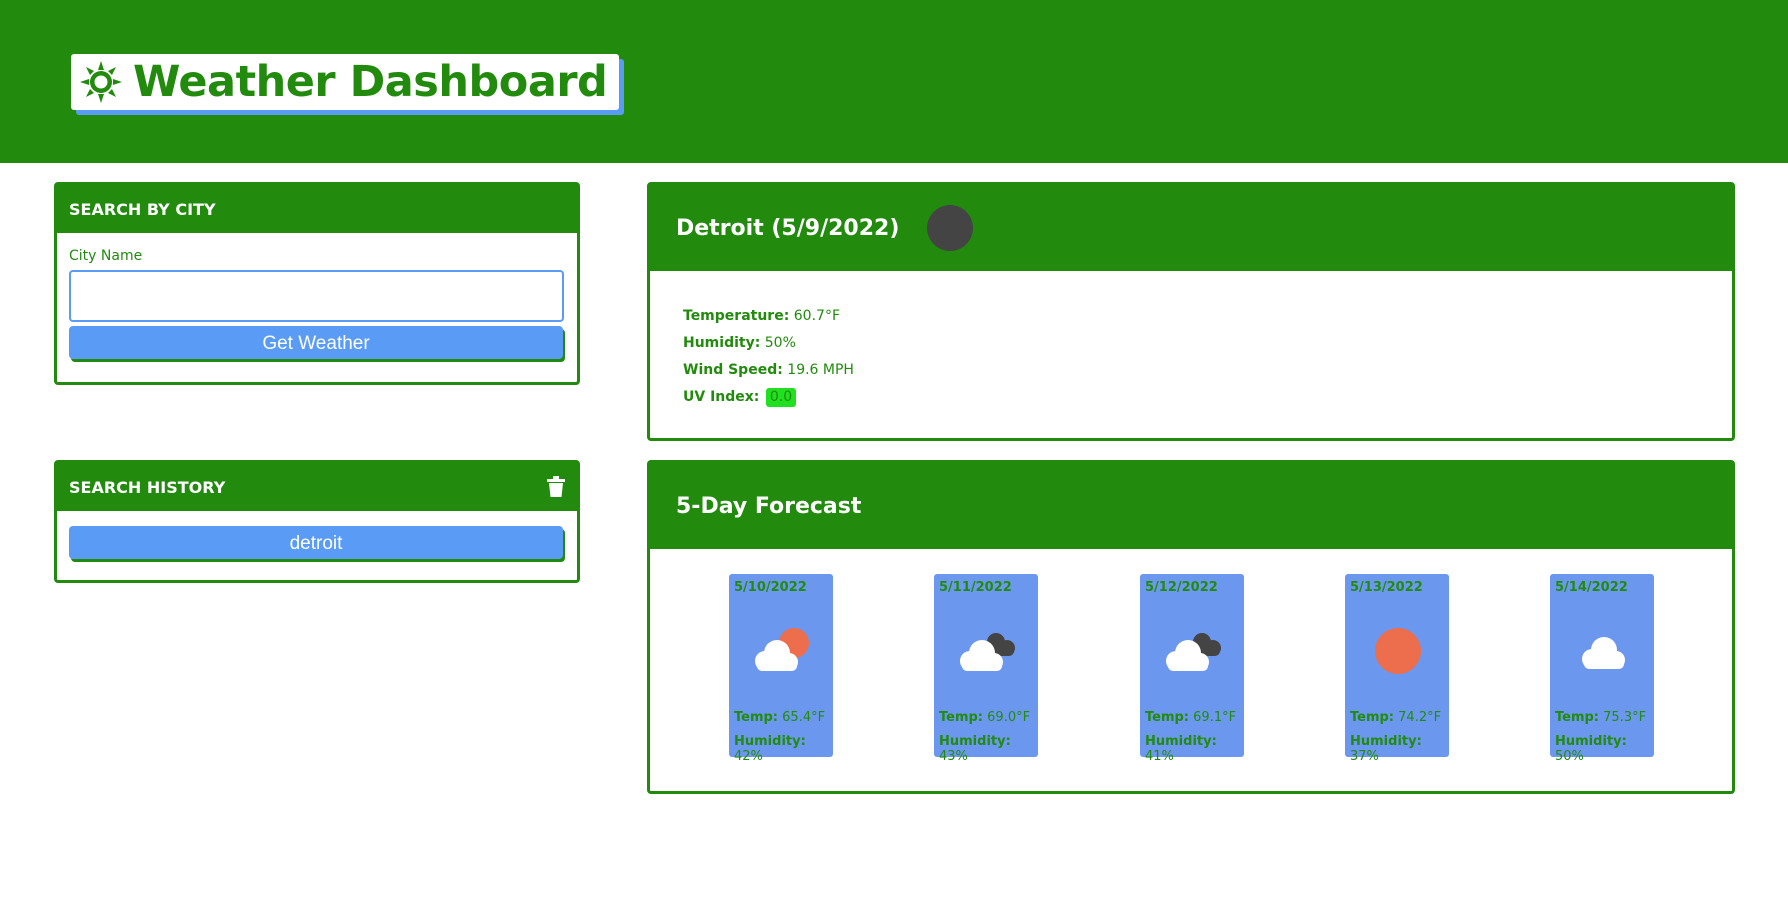 The image size is (1788, 902). Describe the element at coordinates (1603, 653) in the screenshot. I see `cloud-icon` at that location.